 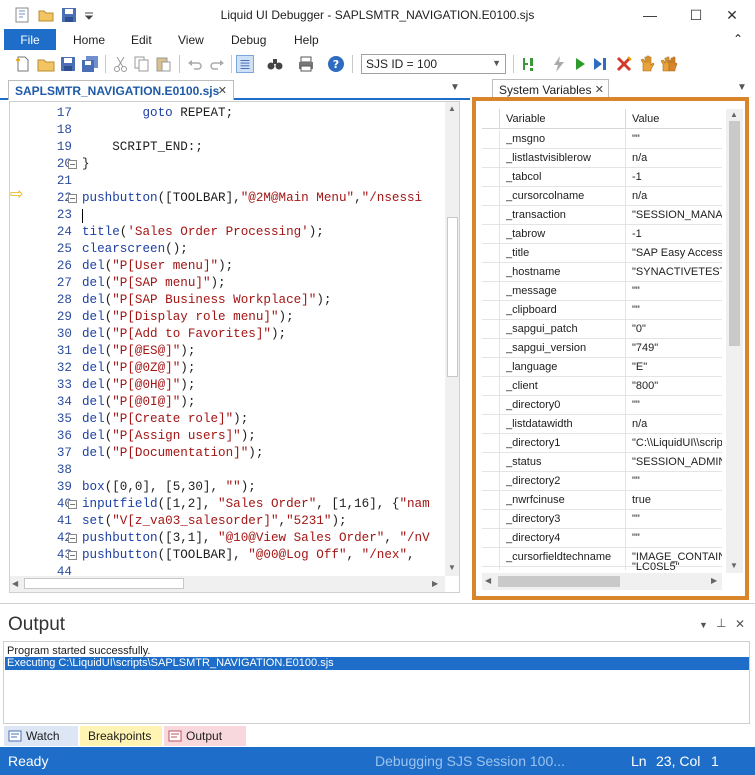 What do you see at coordinates (41, 736) in the screenshot?
I see `tab-watch: Watch` at bounding box center [41, 736].